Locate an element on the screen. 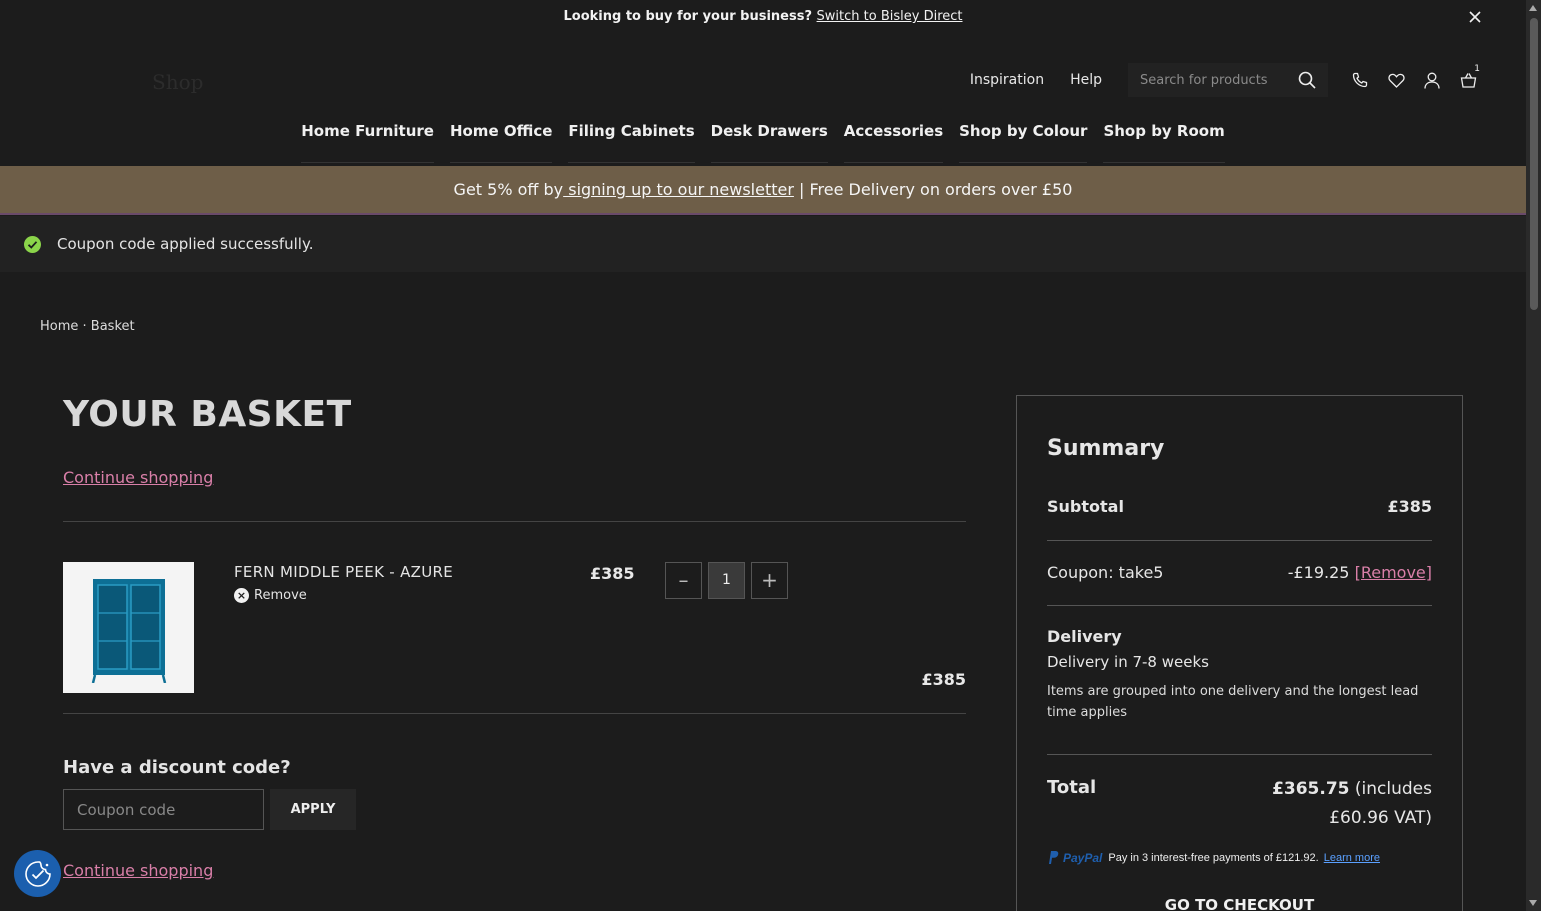  paypal-brand: PayPal is located at coordinates (1083, 857).